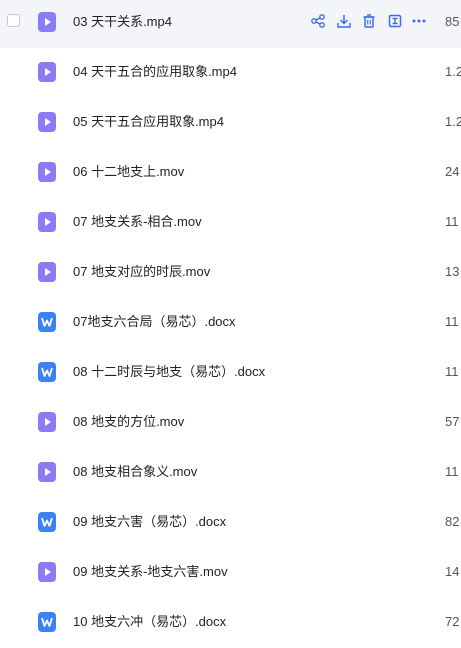 Image resolution: width=461 pixels, height=648 pixels. What do you see at coordinates (230, 623) in the screenshot?
I see `file-row: 10 地支六冲（易芯）.docx 72` at bounding box center [230, 623].